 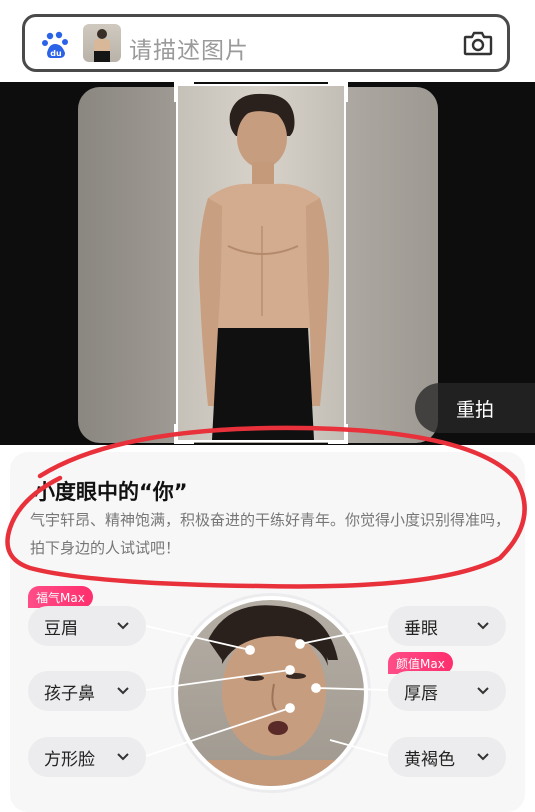 What do you see at coordinates (189, 48) in the screenshot?
I see `search-input: 请描述图片` at bounding box center [189, 48].